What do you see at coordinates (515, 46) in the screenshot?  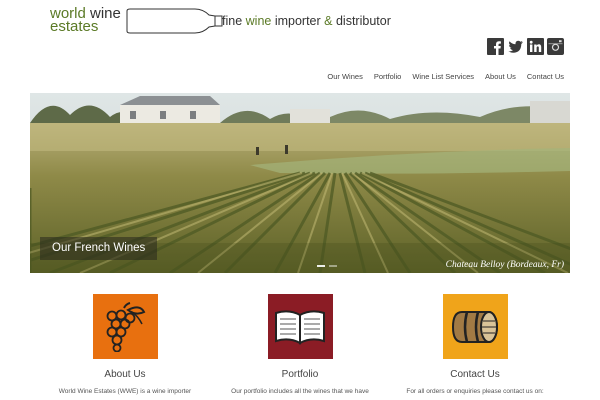 I see `twitter-icon` at bounding box center [515, 46].